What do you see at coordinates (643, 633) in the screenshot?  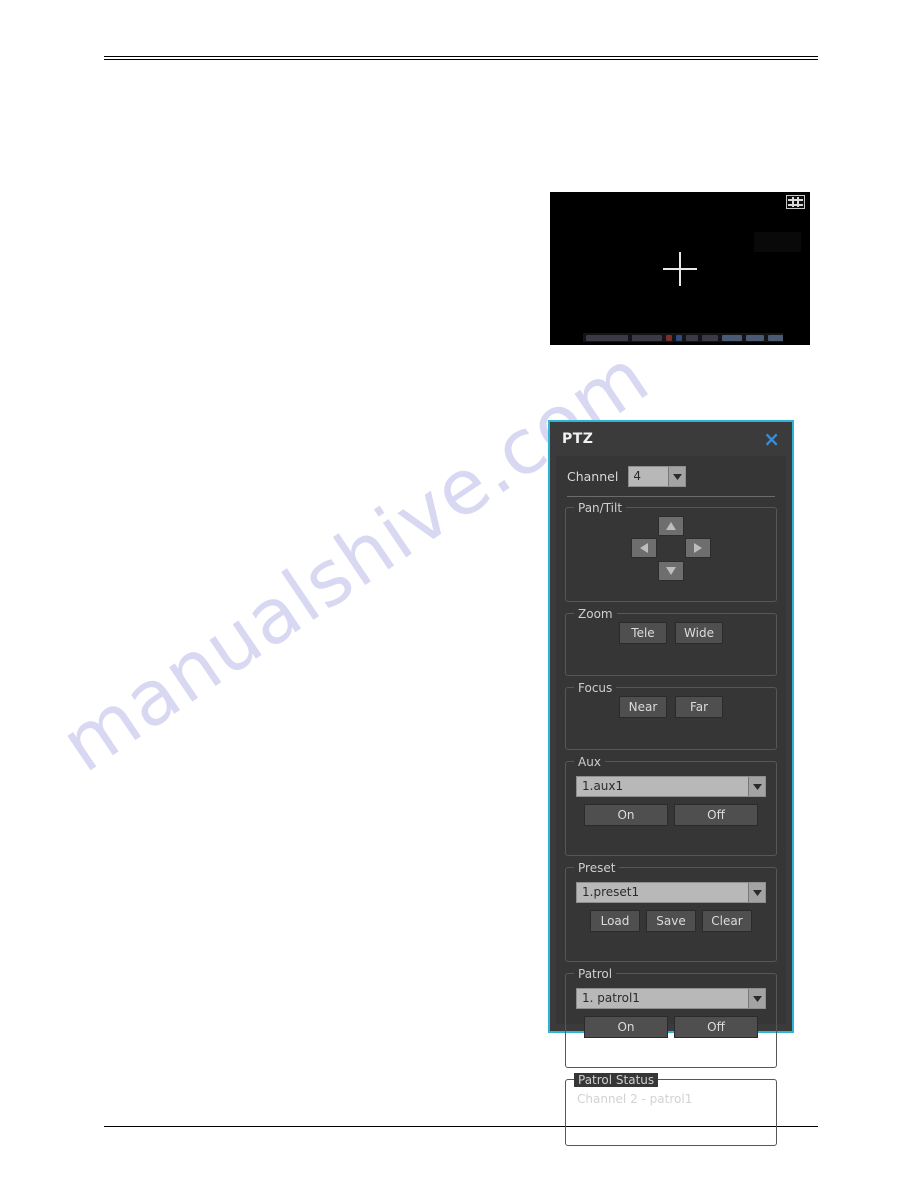 I see `zoom-tele-button: Tele` at bounding box center [643, 633].